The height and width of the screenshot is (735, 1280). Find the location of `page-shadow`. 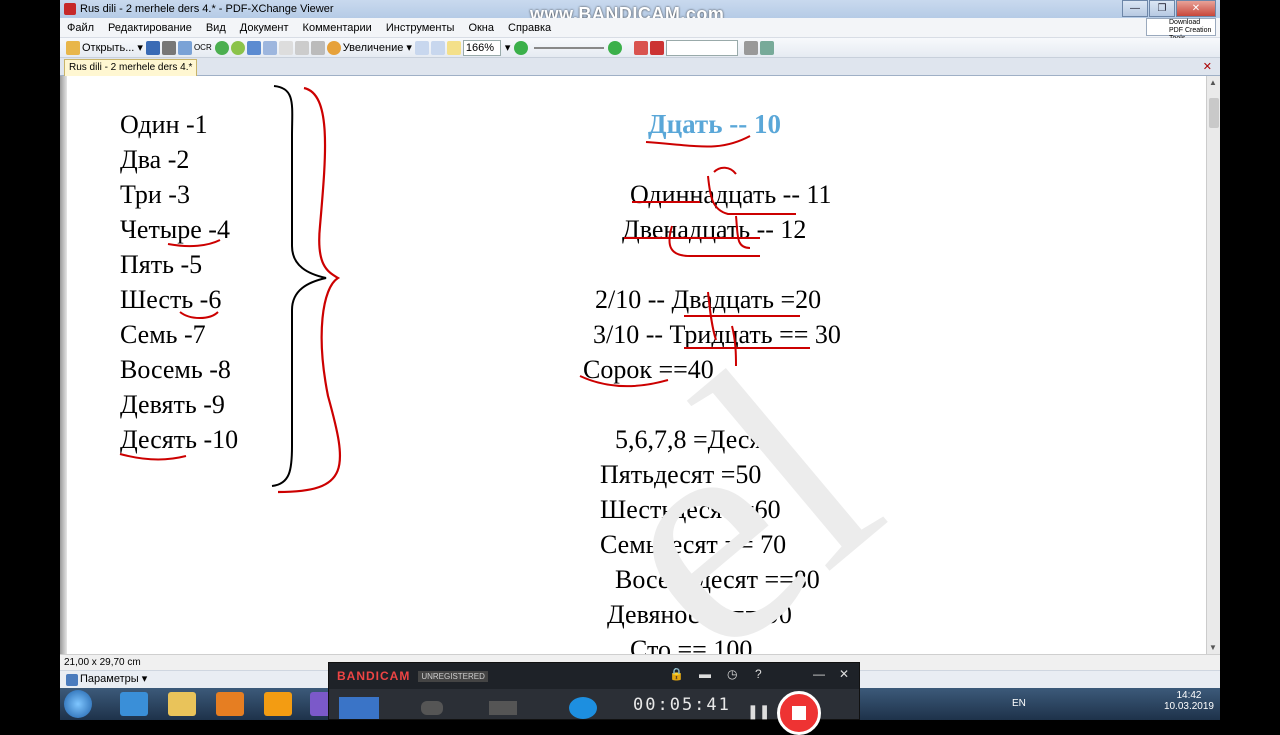

page-shadow is located at coordinates (63, 365).